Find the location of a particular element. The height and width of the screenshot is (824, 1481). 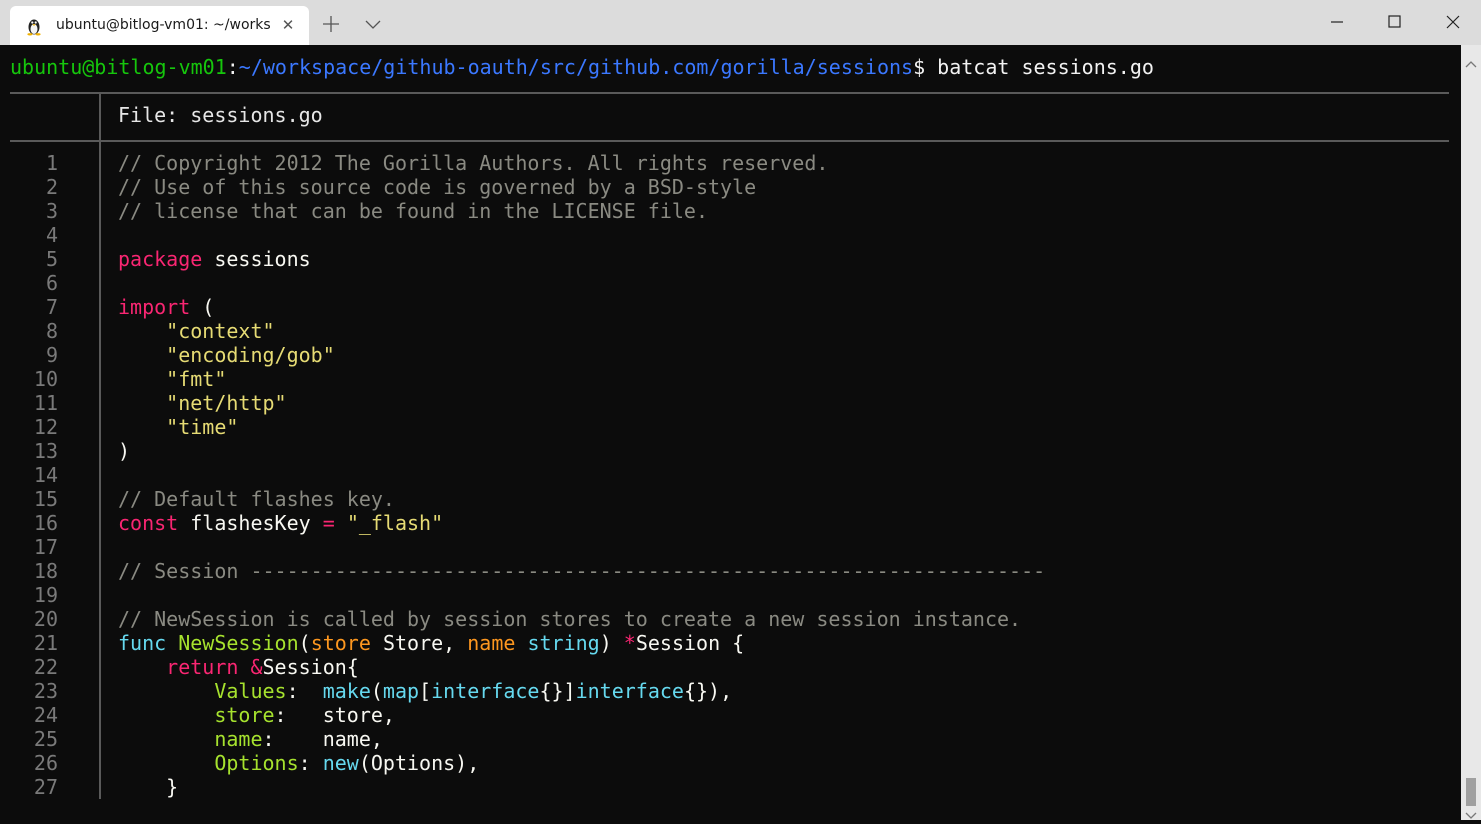

code-token: [ is located at coordinates (425, 691).